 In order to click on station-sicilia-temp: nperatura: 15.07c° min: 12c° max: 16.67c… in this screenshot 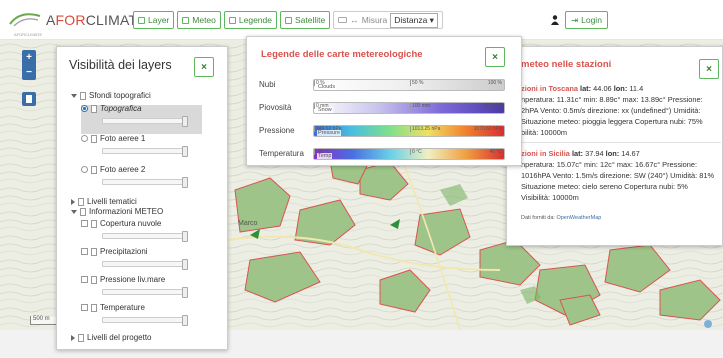, I will do `click(609, 164)`.